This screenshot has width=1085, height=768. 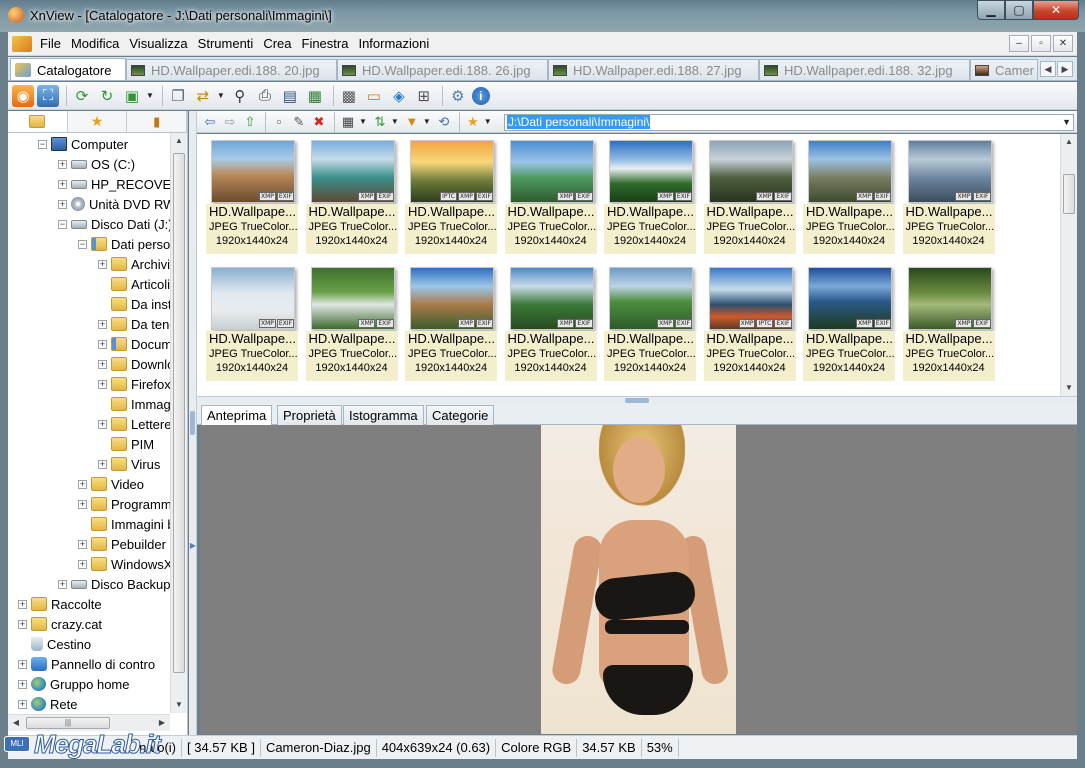 I want to click on back-arrow-icon: ⇦, so click(x=210, y=122).